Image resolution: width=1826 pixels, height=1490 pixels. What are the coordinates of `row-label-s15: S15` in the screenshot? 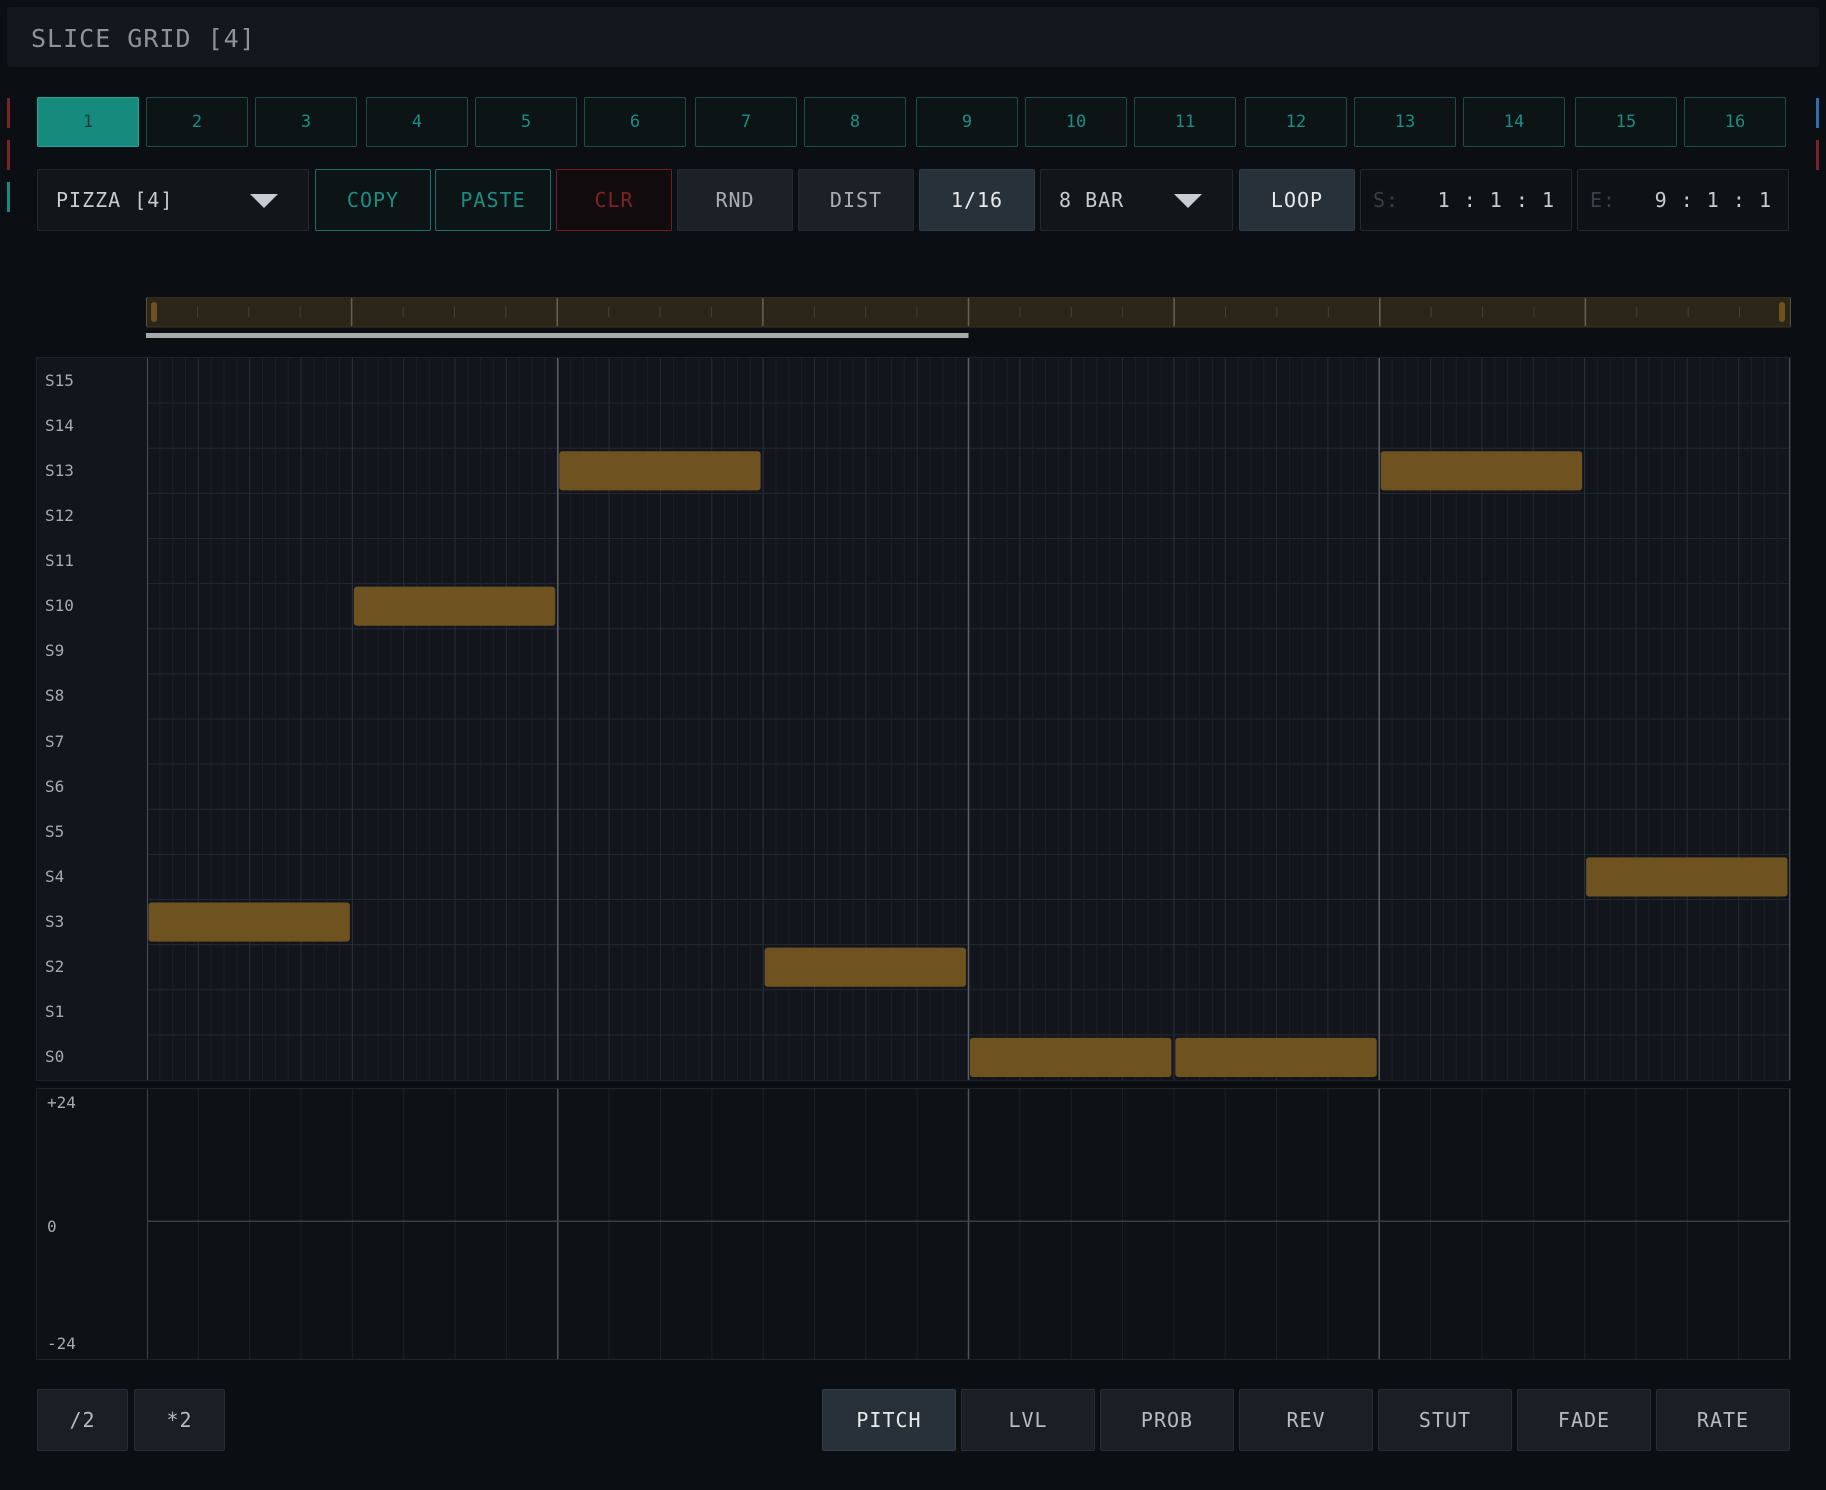 It's located at (59, 380).